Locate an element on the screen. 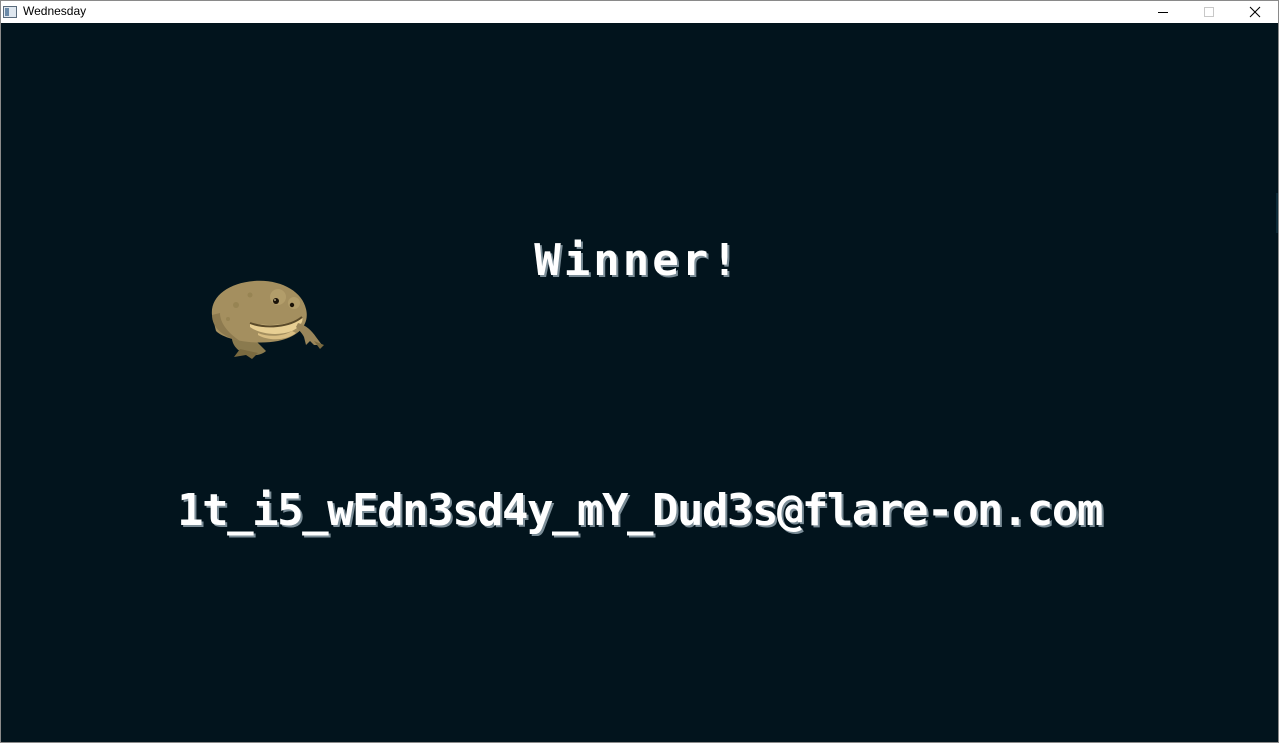 The image size is (1279, 743). maximize-icon is located at coordinates (1209, 11).